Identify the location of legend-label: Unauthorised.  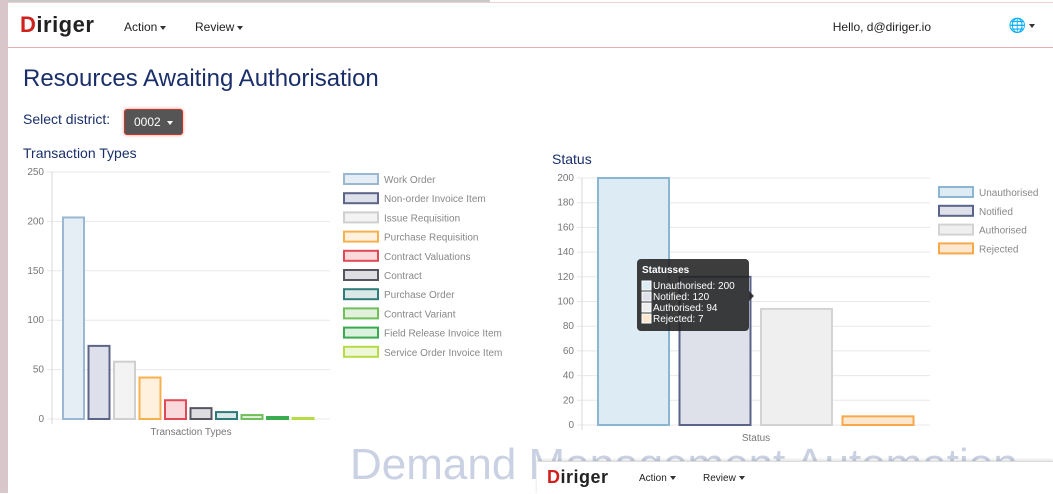
(1008, 193).